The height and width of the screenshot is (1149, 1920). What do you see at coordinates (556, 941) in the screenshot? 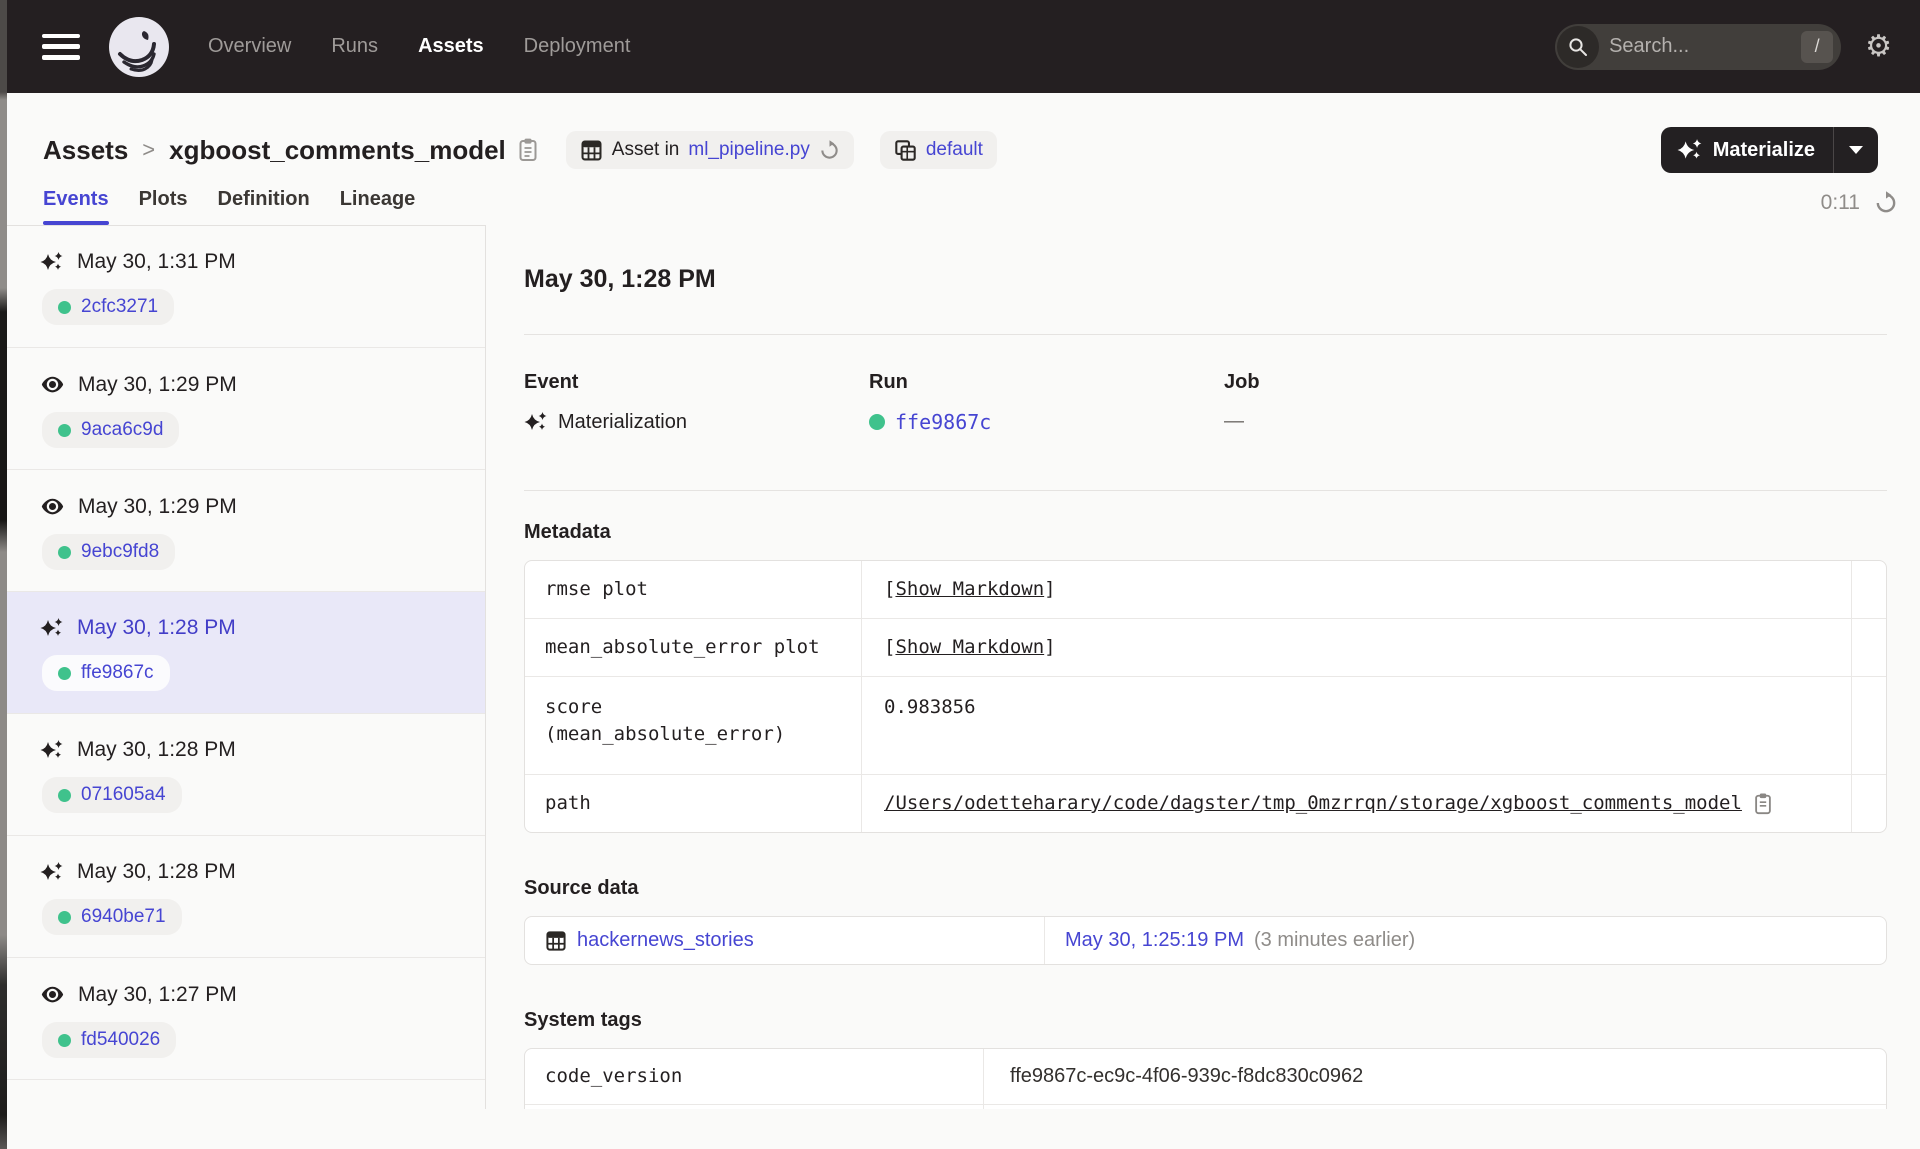
I see `asset-table-icon` at bounding box center [556, 941].